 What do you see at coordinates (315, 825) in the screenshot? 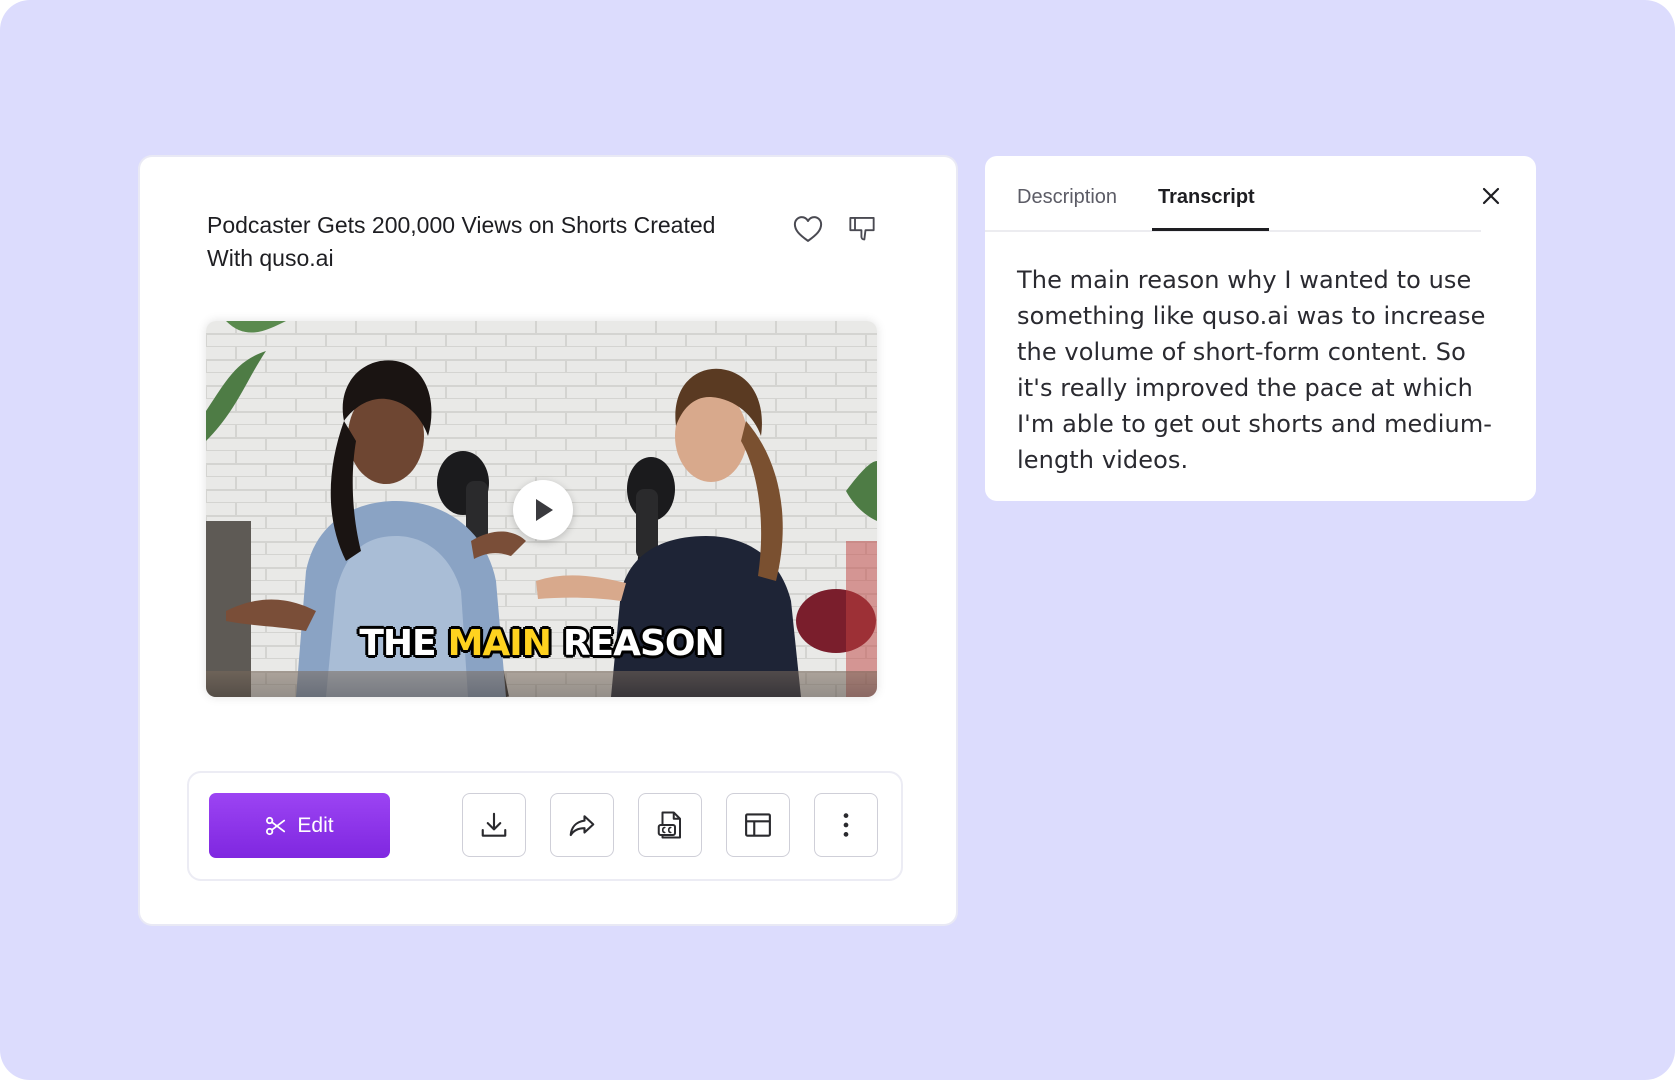
I see `edit-button-label: Edit` at bounding box center [315, 825].